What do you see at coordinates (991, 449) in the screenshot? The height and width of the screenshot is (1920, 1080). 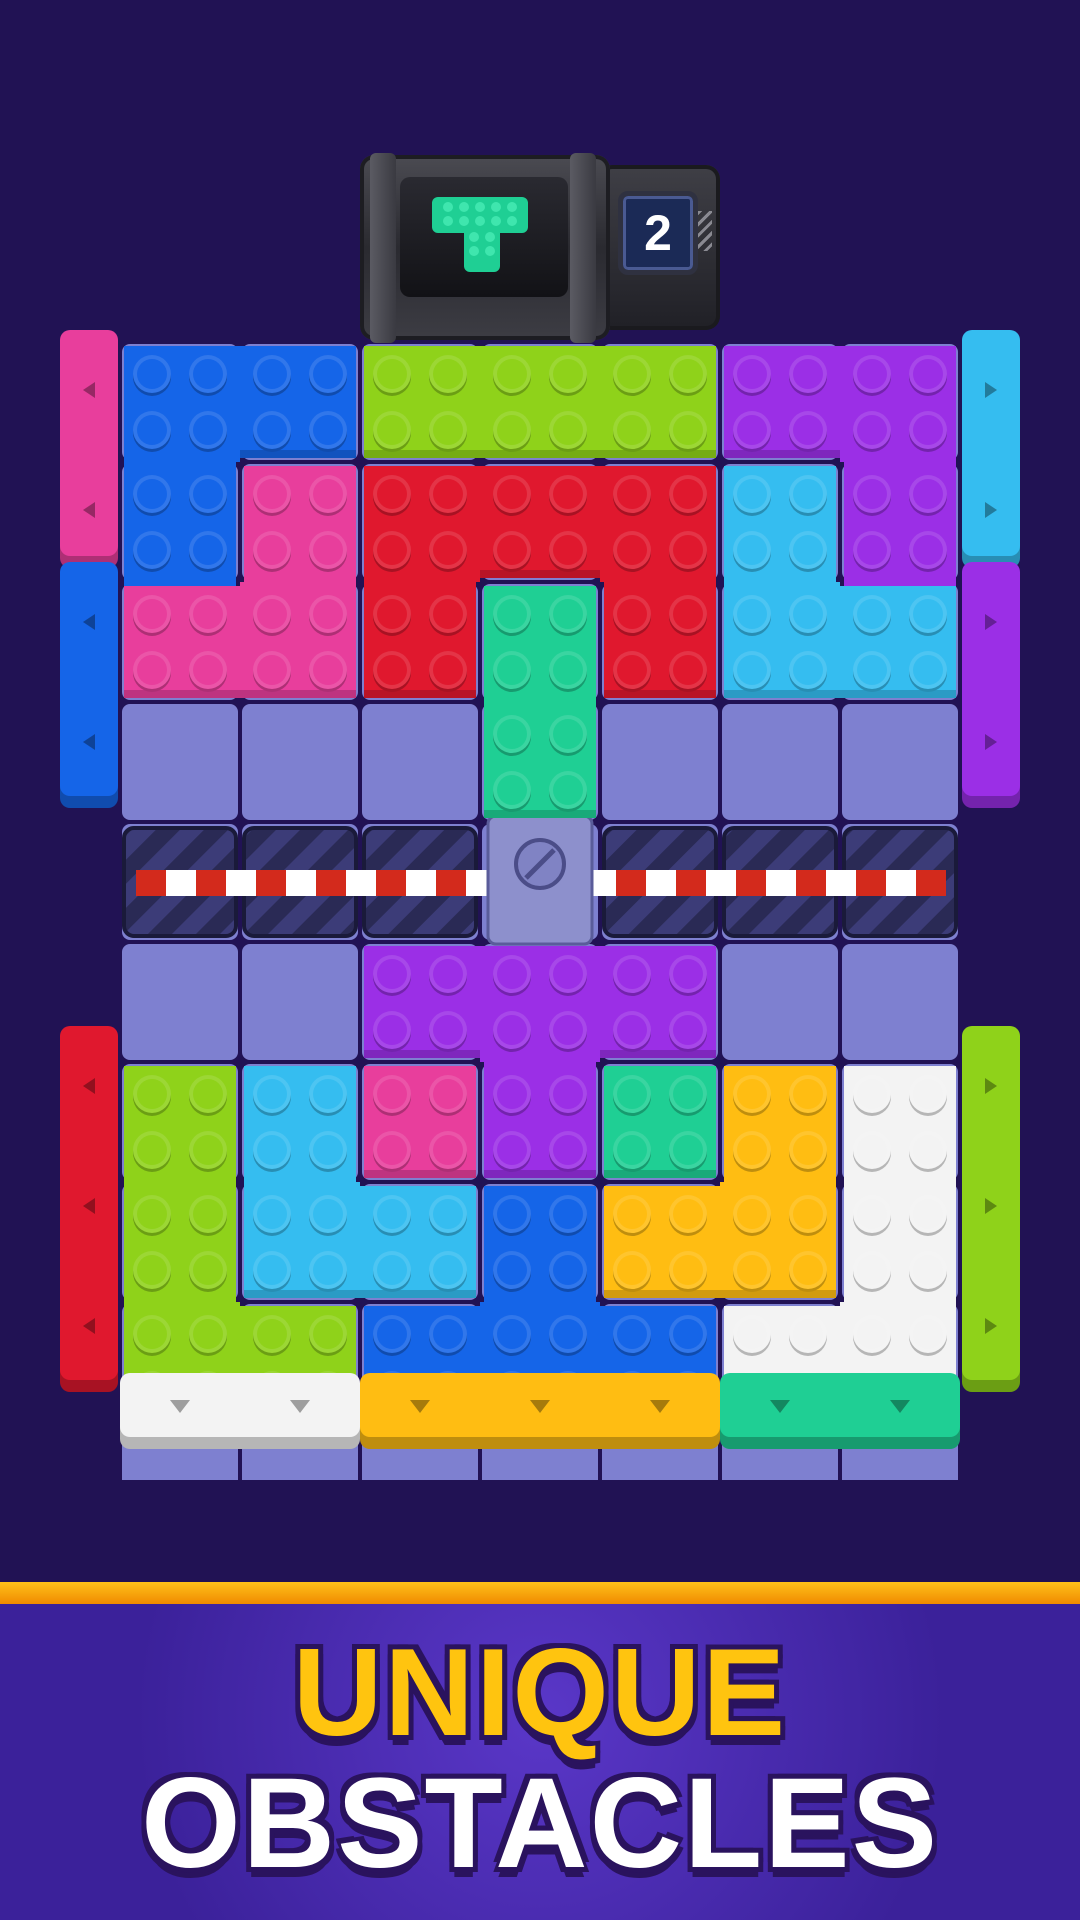 I see `exit-gate-cyan` at bounding box center [991, 449].